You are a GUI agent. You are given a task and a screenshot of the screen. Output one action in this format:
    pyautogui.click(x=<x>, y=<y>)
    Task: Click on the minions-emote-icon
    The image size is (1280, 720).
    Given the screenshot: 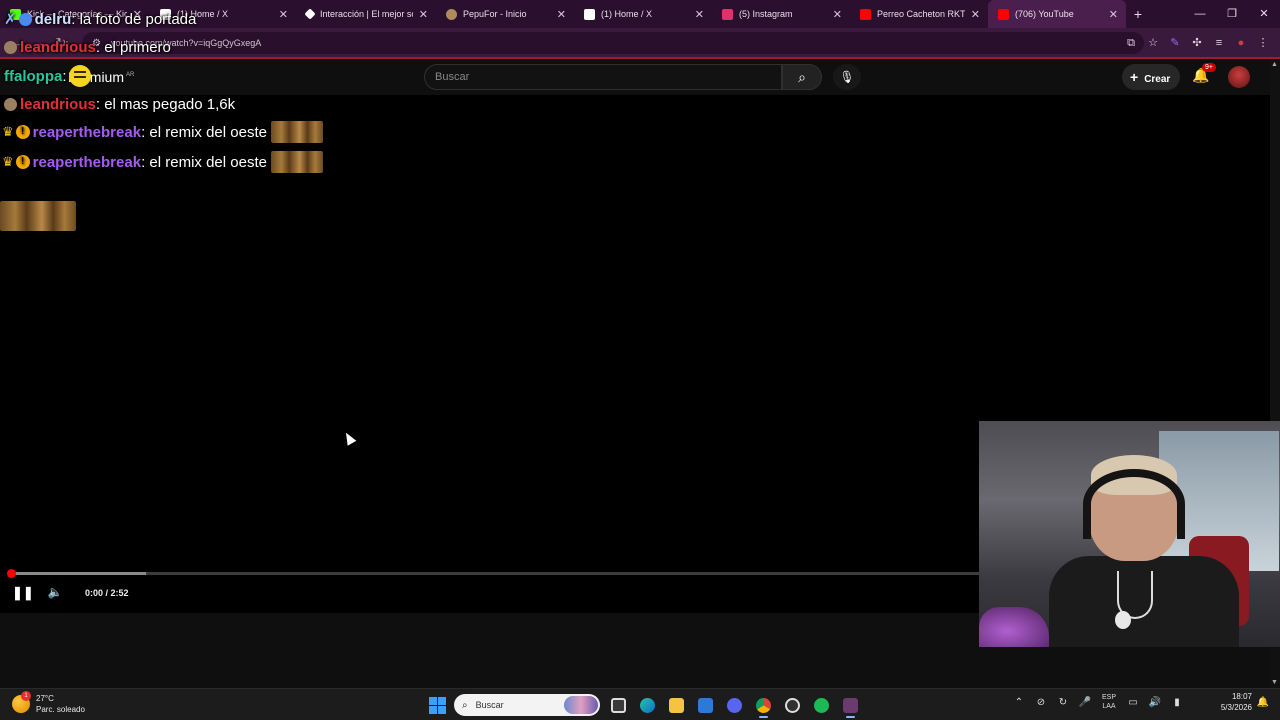 What is the action you would take?
    pyautogui.click(x=38, y=216)
    